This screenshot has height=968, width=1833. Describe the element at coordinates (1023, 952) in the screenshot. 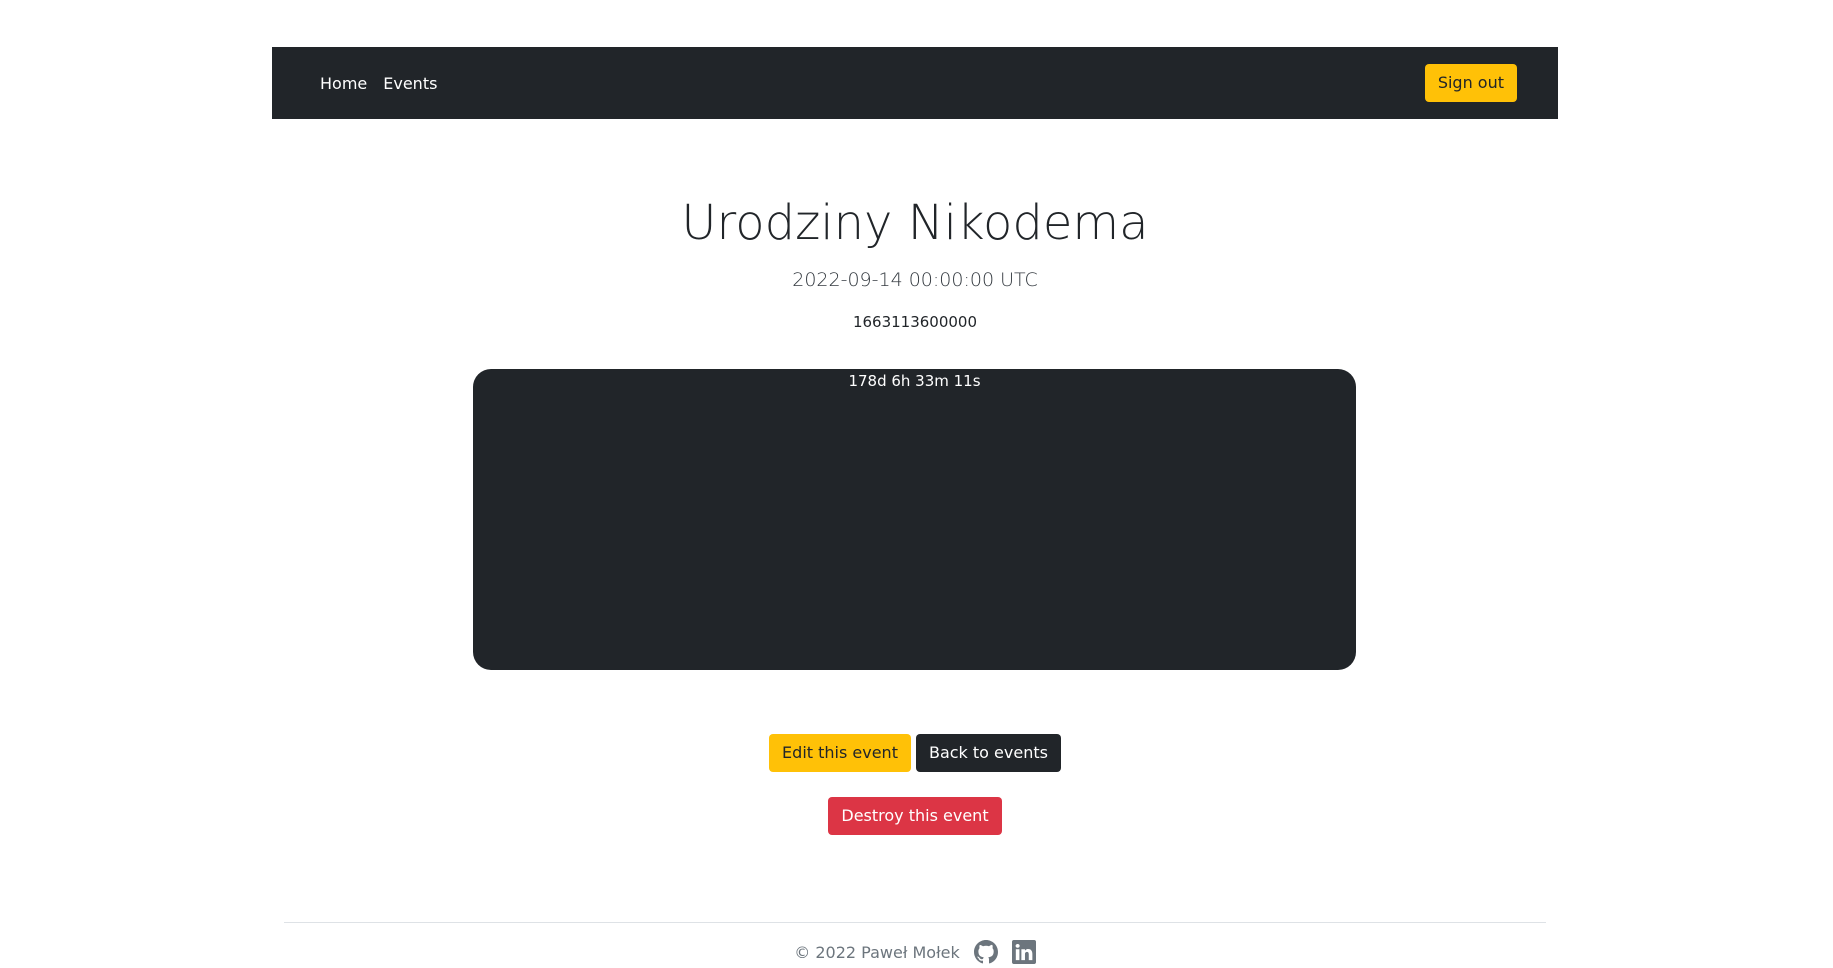

I see `linkedin-icon` at that location.